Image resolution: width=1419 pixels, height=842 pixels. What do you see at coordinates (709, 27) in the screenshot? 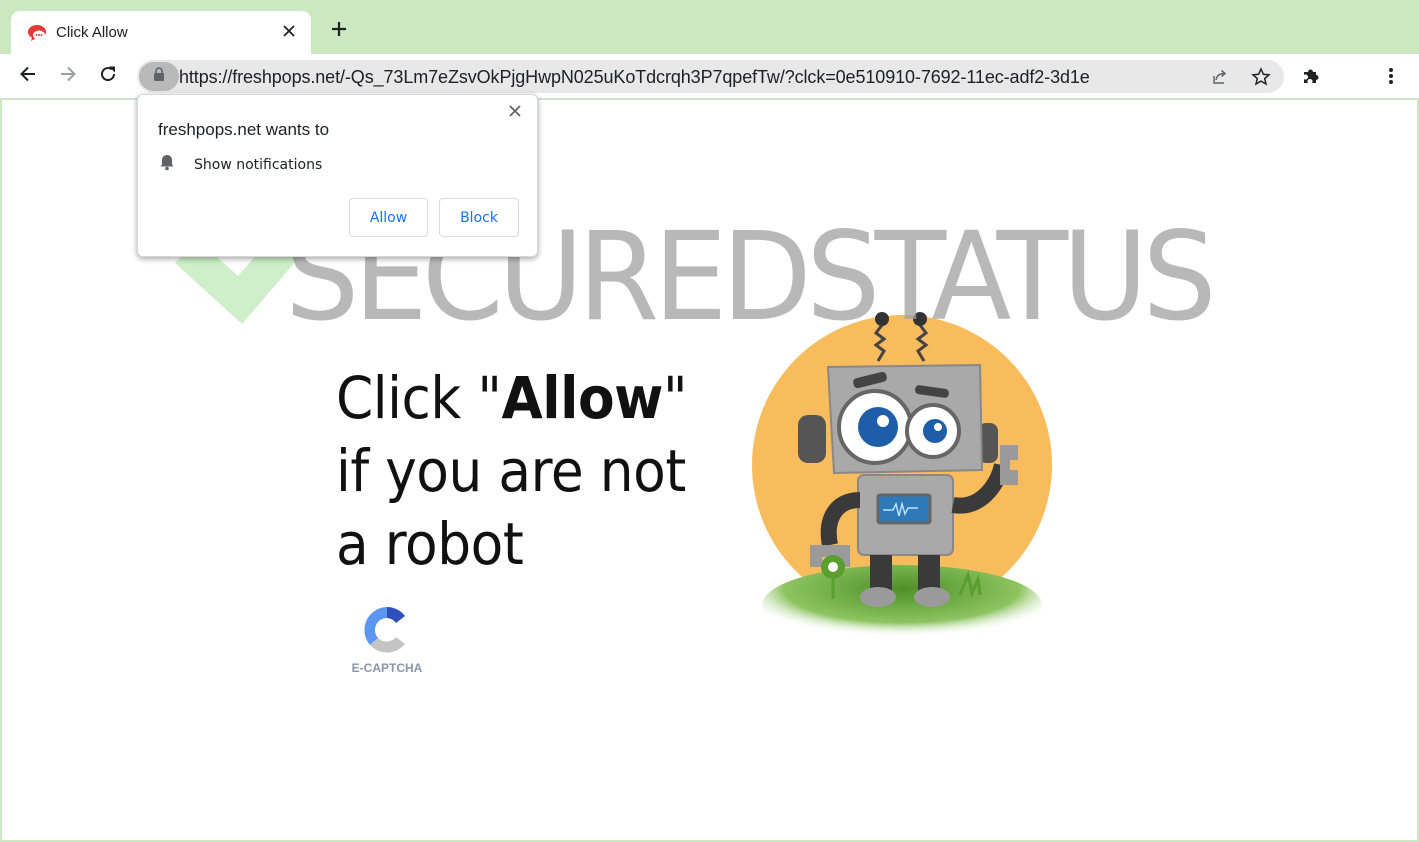
I see `tab-strip: Click Allow` at bounding box center [709, 27].